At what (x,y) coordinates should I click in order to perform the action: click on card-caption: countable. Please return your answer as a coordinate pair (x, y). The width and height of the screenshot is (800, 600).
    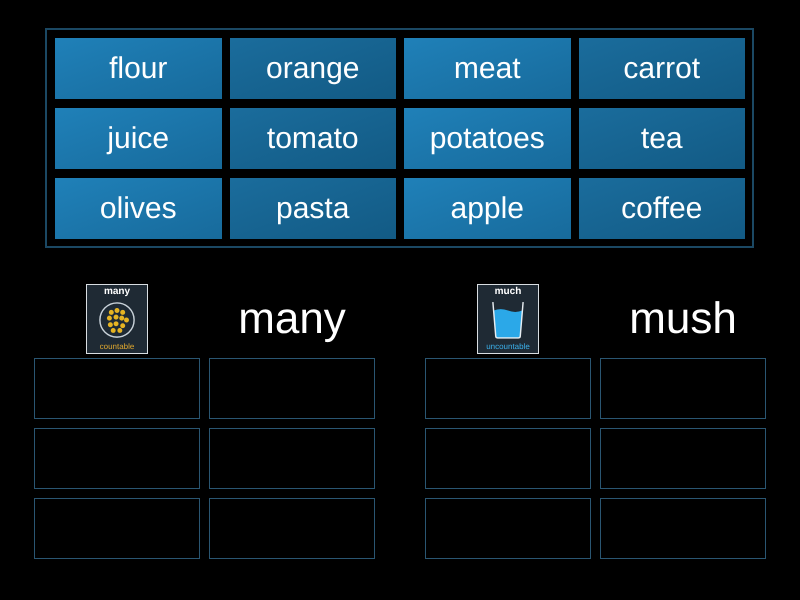
    Looking at the image, I should click on (117, 347).